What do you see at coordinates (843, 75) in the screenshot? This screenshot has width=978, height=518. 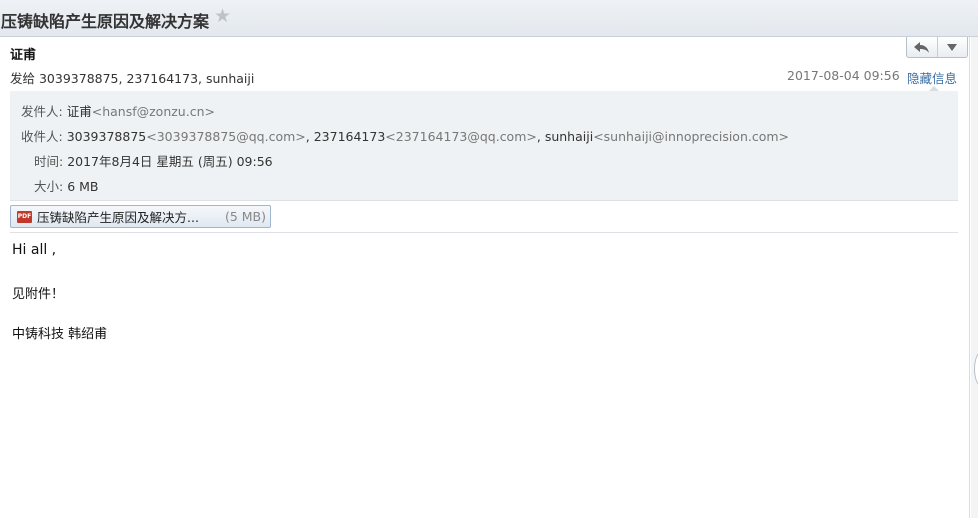 I see `sent-date: 2017-08-04 09:56` at bounding box center [843, 75].